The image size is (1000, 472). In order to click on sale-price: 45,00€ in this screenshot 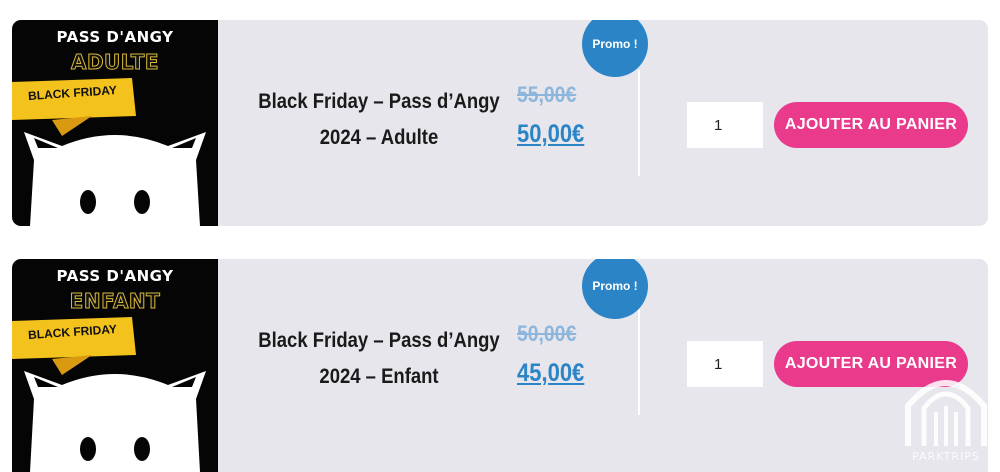, I will do `click(551, 373)`.